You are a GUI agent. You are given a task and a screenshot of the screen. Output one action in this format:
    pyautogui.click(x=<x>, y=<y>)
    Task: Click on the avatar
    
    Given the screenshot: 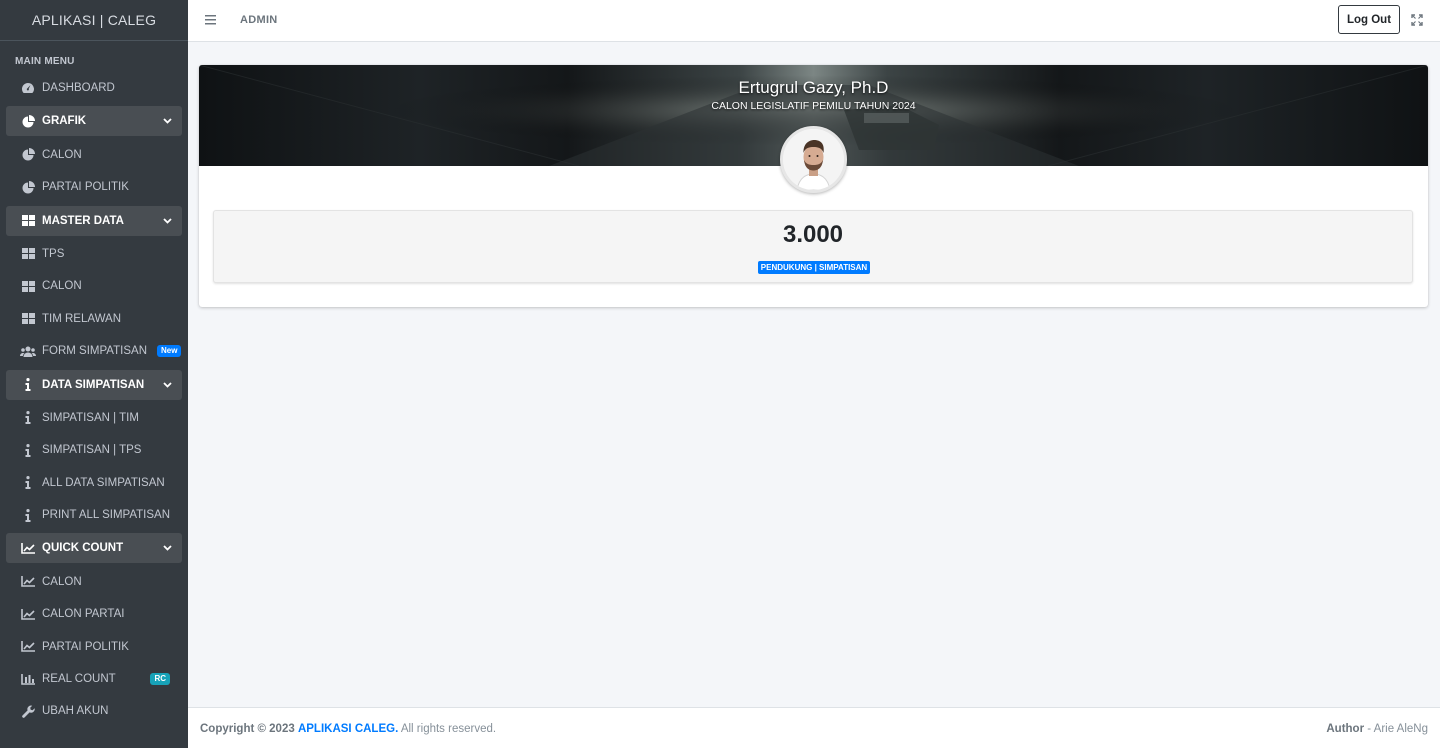 What is the action you would take?
    pyautogui.click(x=813, y=159)
    